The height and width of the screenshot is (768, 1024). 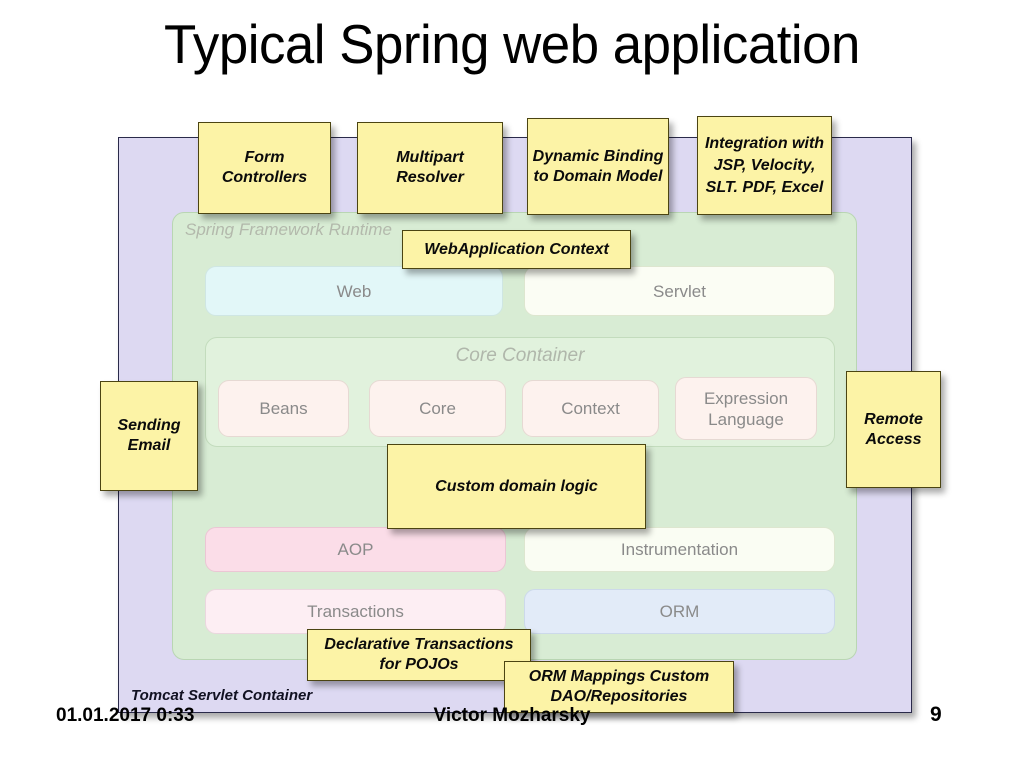 What do you see at coordinates (679, 549) in the screenshot?
I see `module-instrumentation: Instrumentation` at bounding box center [679, 549].